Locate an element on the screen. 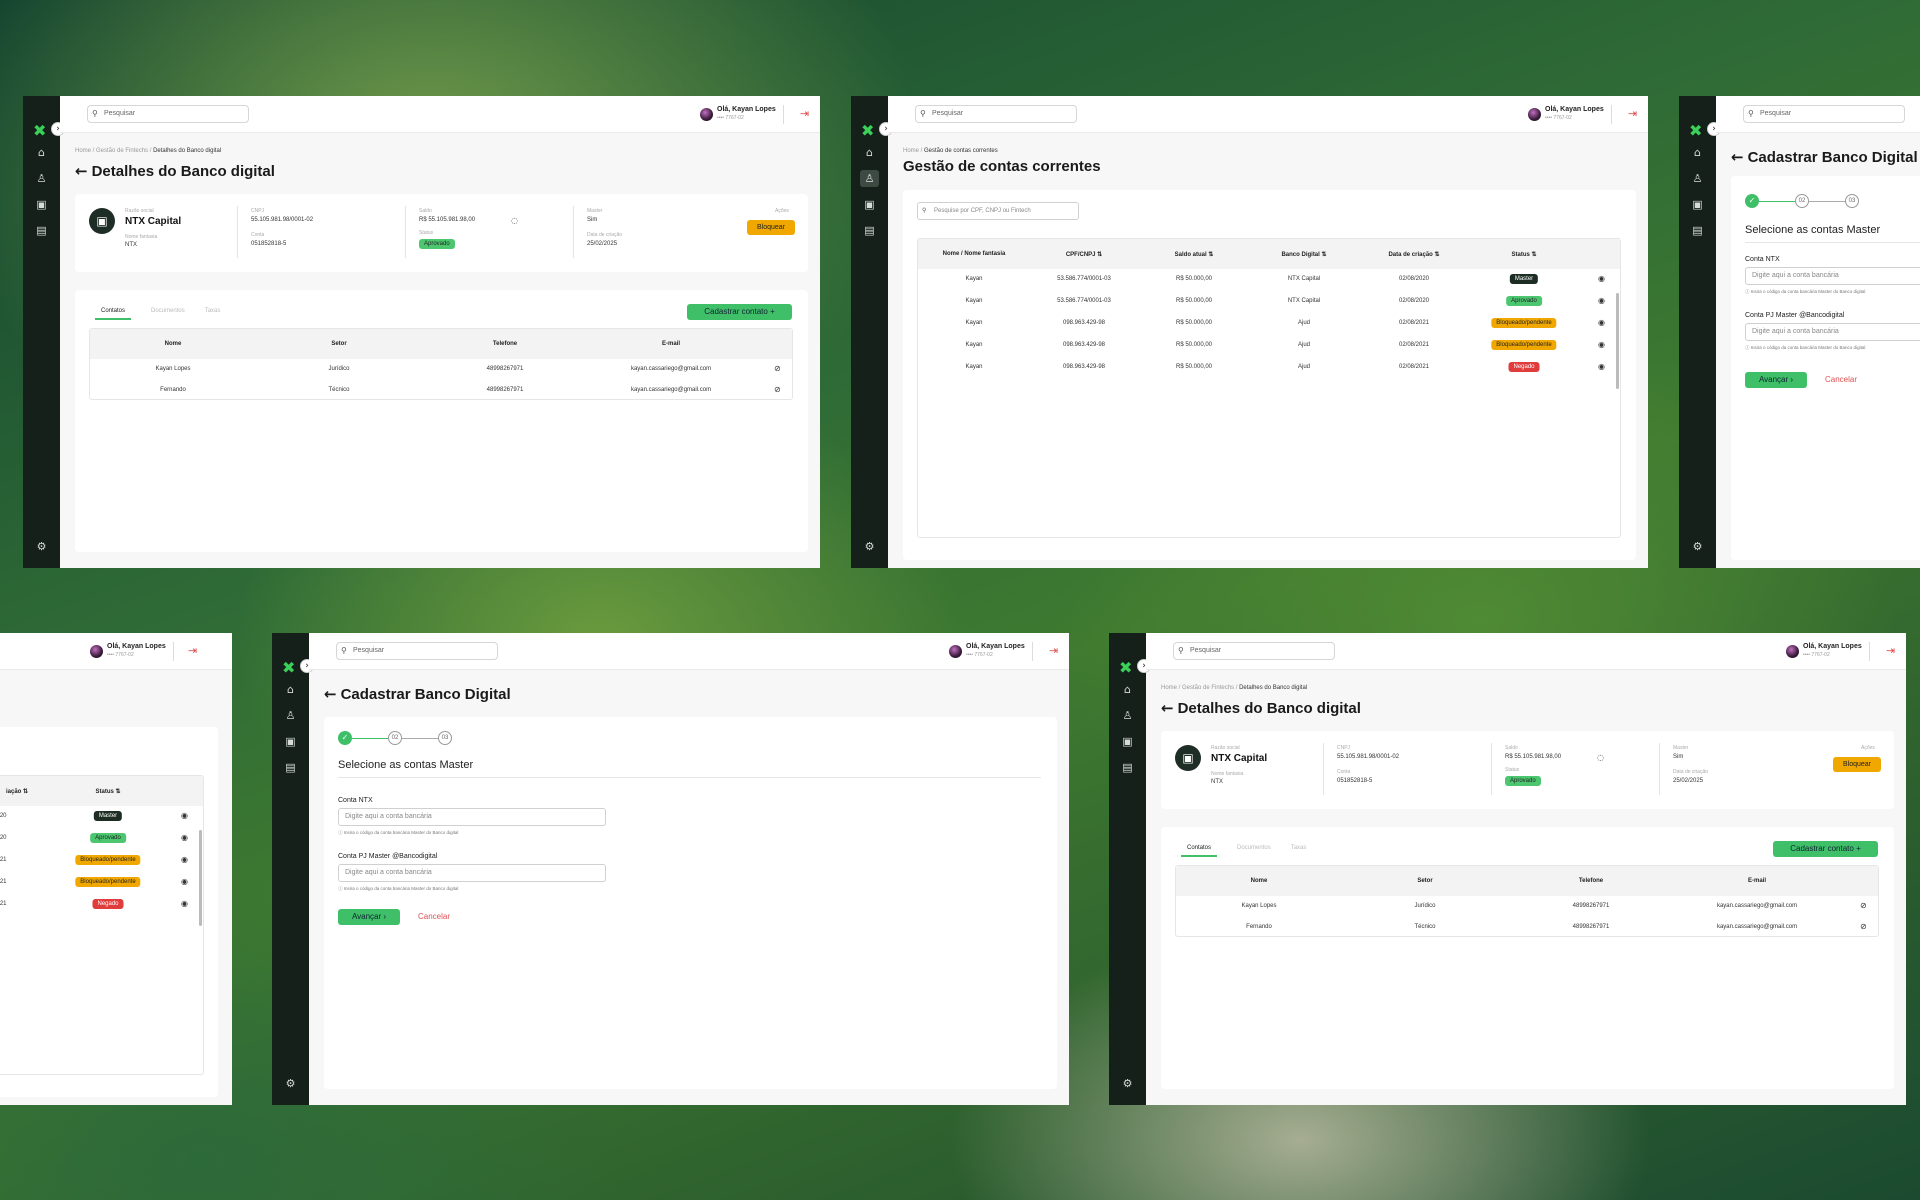 This screenshot has height=1200, width=1920. status-badge: Master is located at coordinates (1524, 279).